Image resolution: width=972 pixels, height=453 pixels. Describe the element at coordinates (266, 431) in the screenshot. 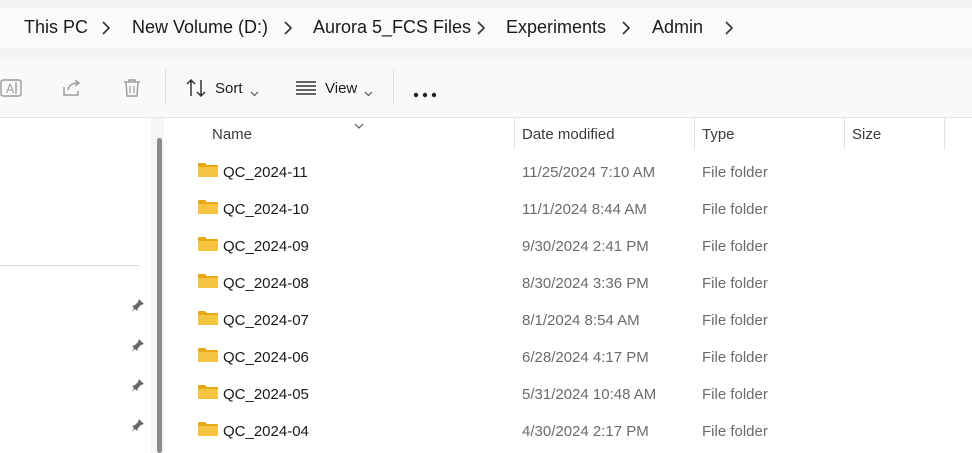

I see `file-name: QC_2024-04` at that location.